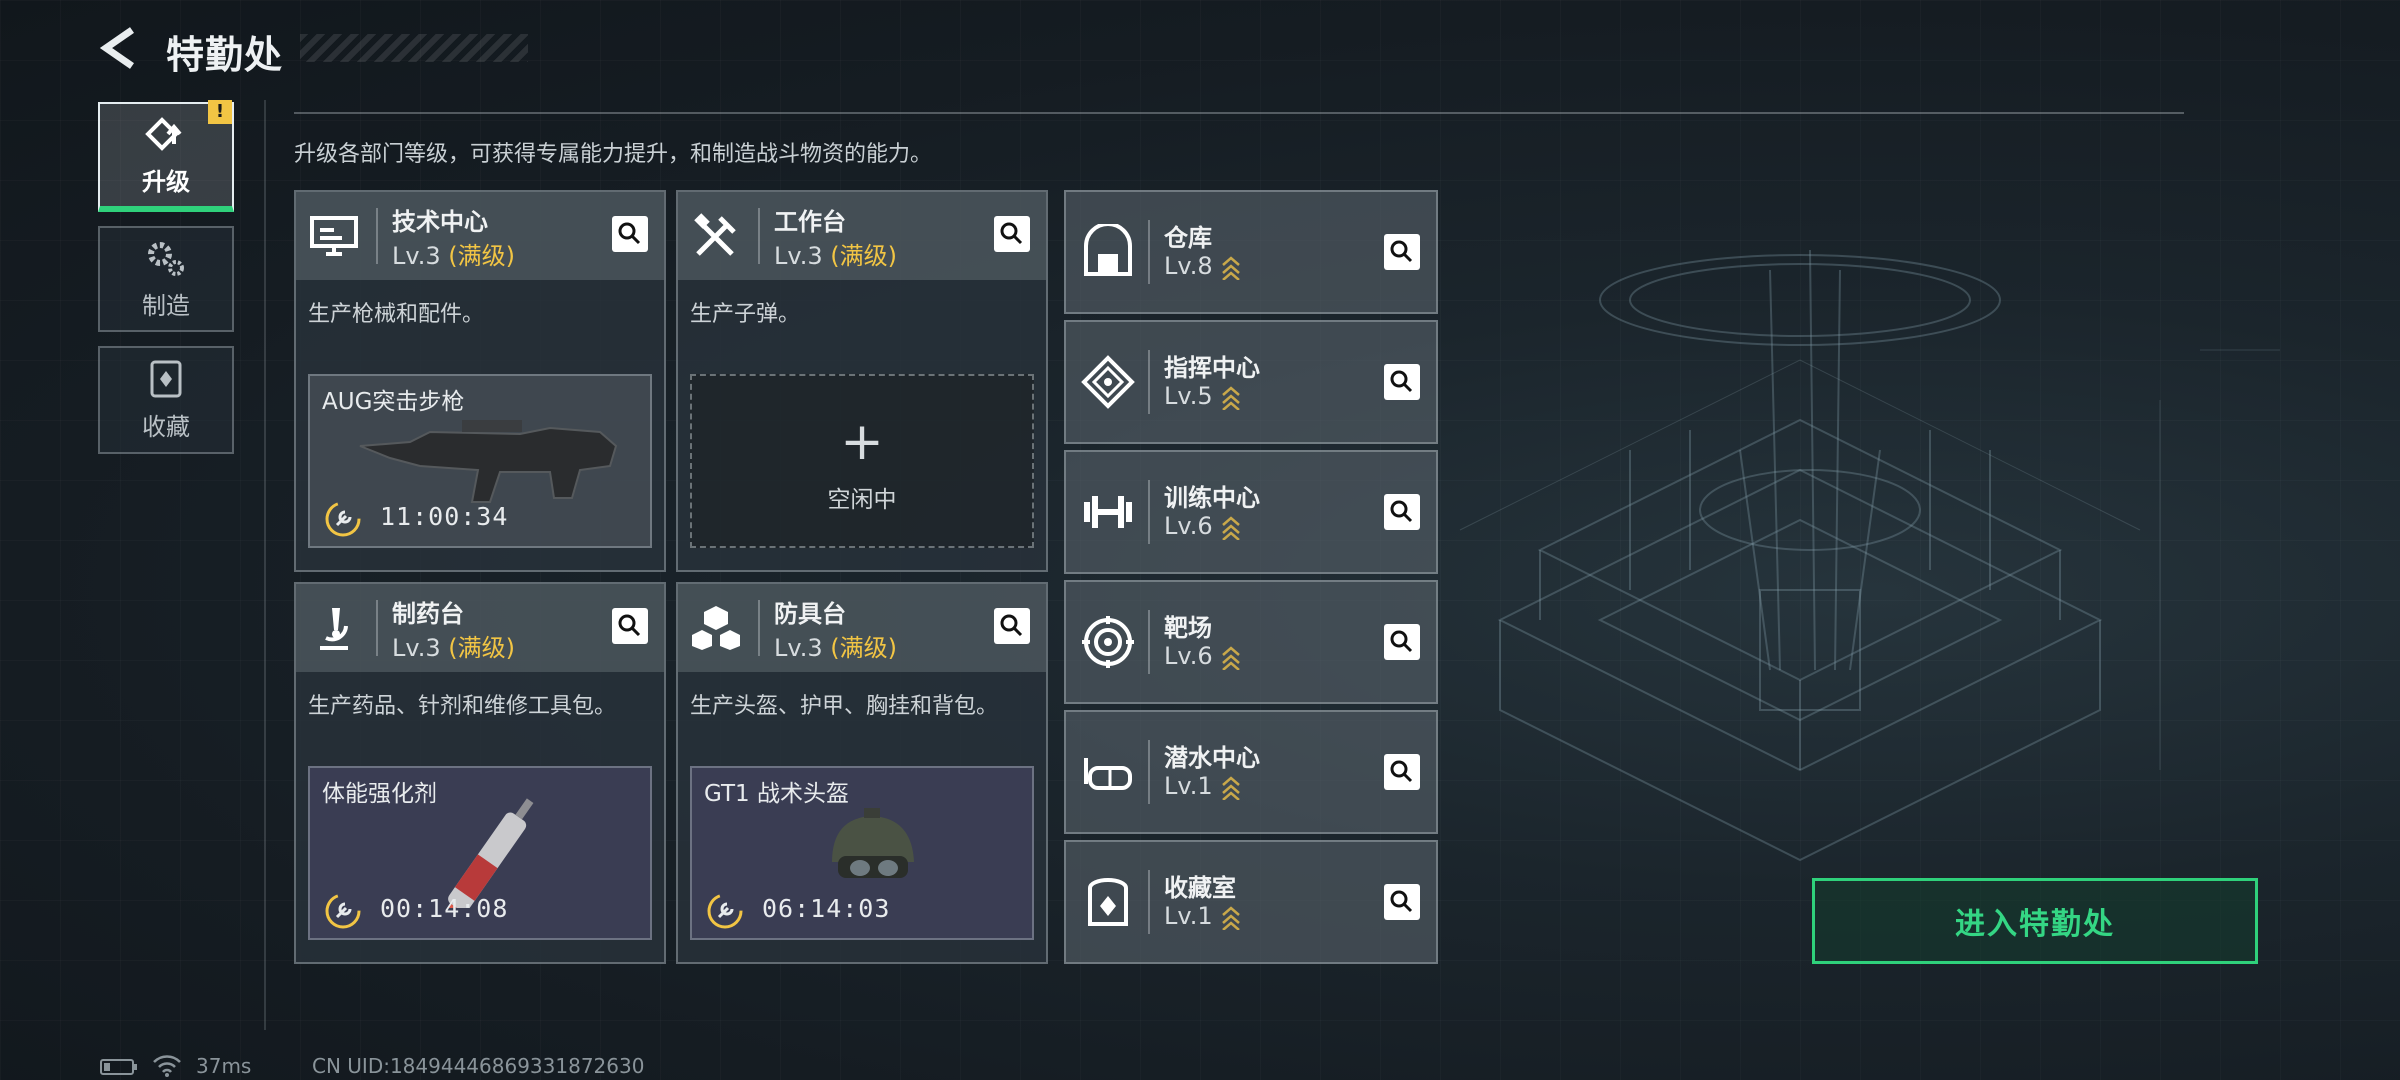 The width and height of the screenshot is (2400, 1080). I want to click on facility-header: 制药台 Lv.3 (满级), so click(480, 628).